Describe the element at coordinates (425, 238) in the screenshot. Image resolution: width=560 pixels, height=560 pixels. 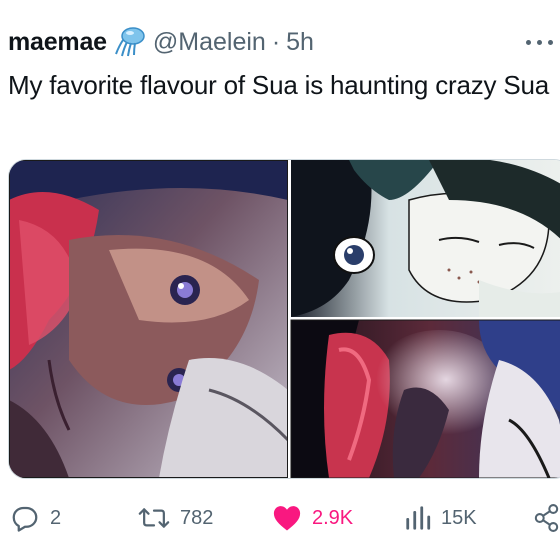
I see `manga-image-top-right` at that location.